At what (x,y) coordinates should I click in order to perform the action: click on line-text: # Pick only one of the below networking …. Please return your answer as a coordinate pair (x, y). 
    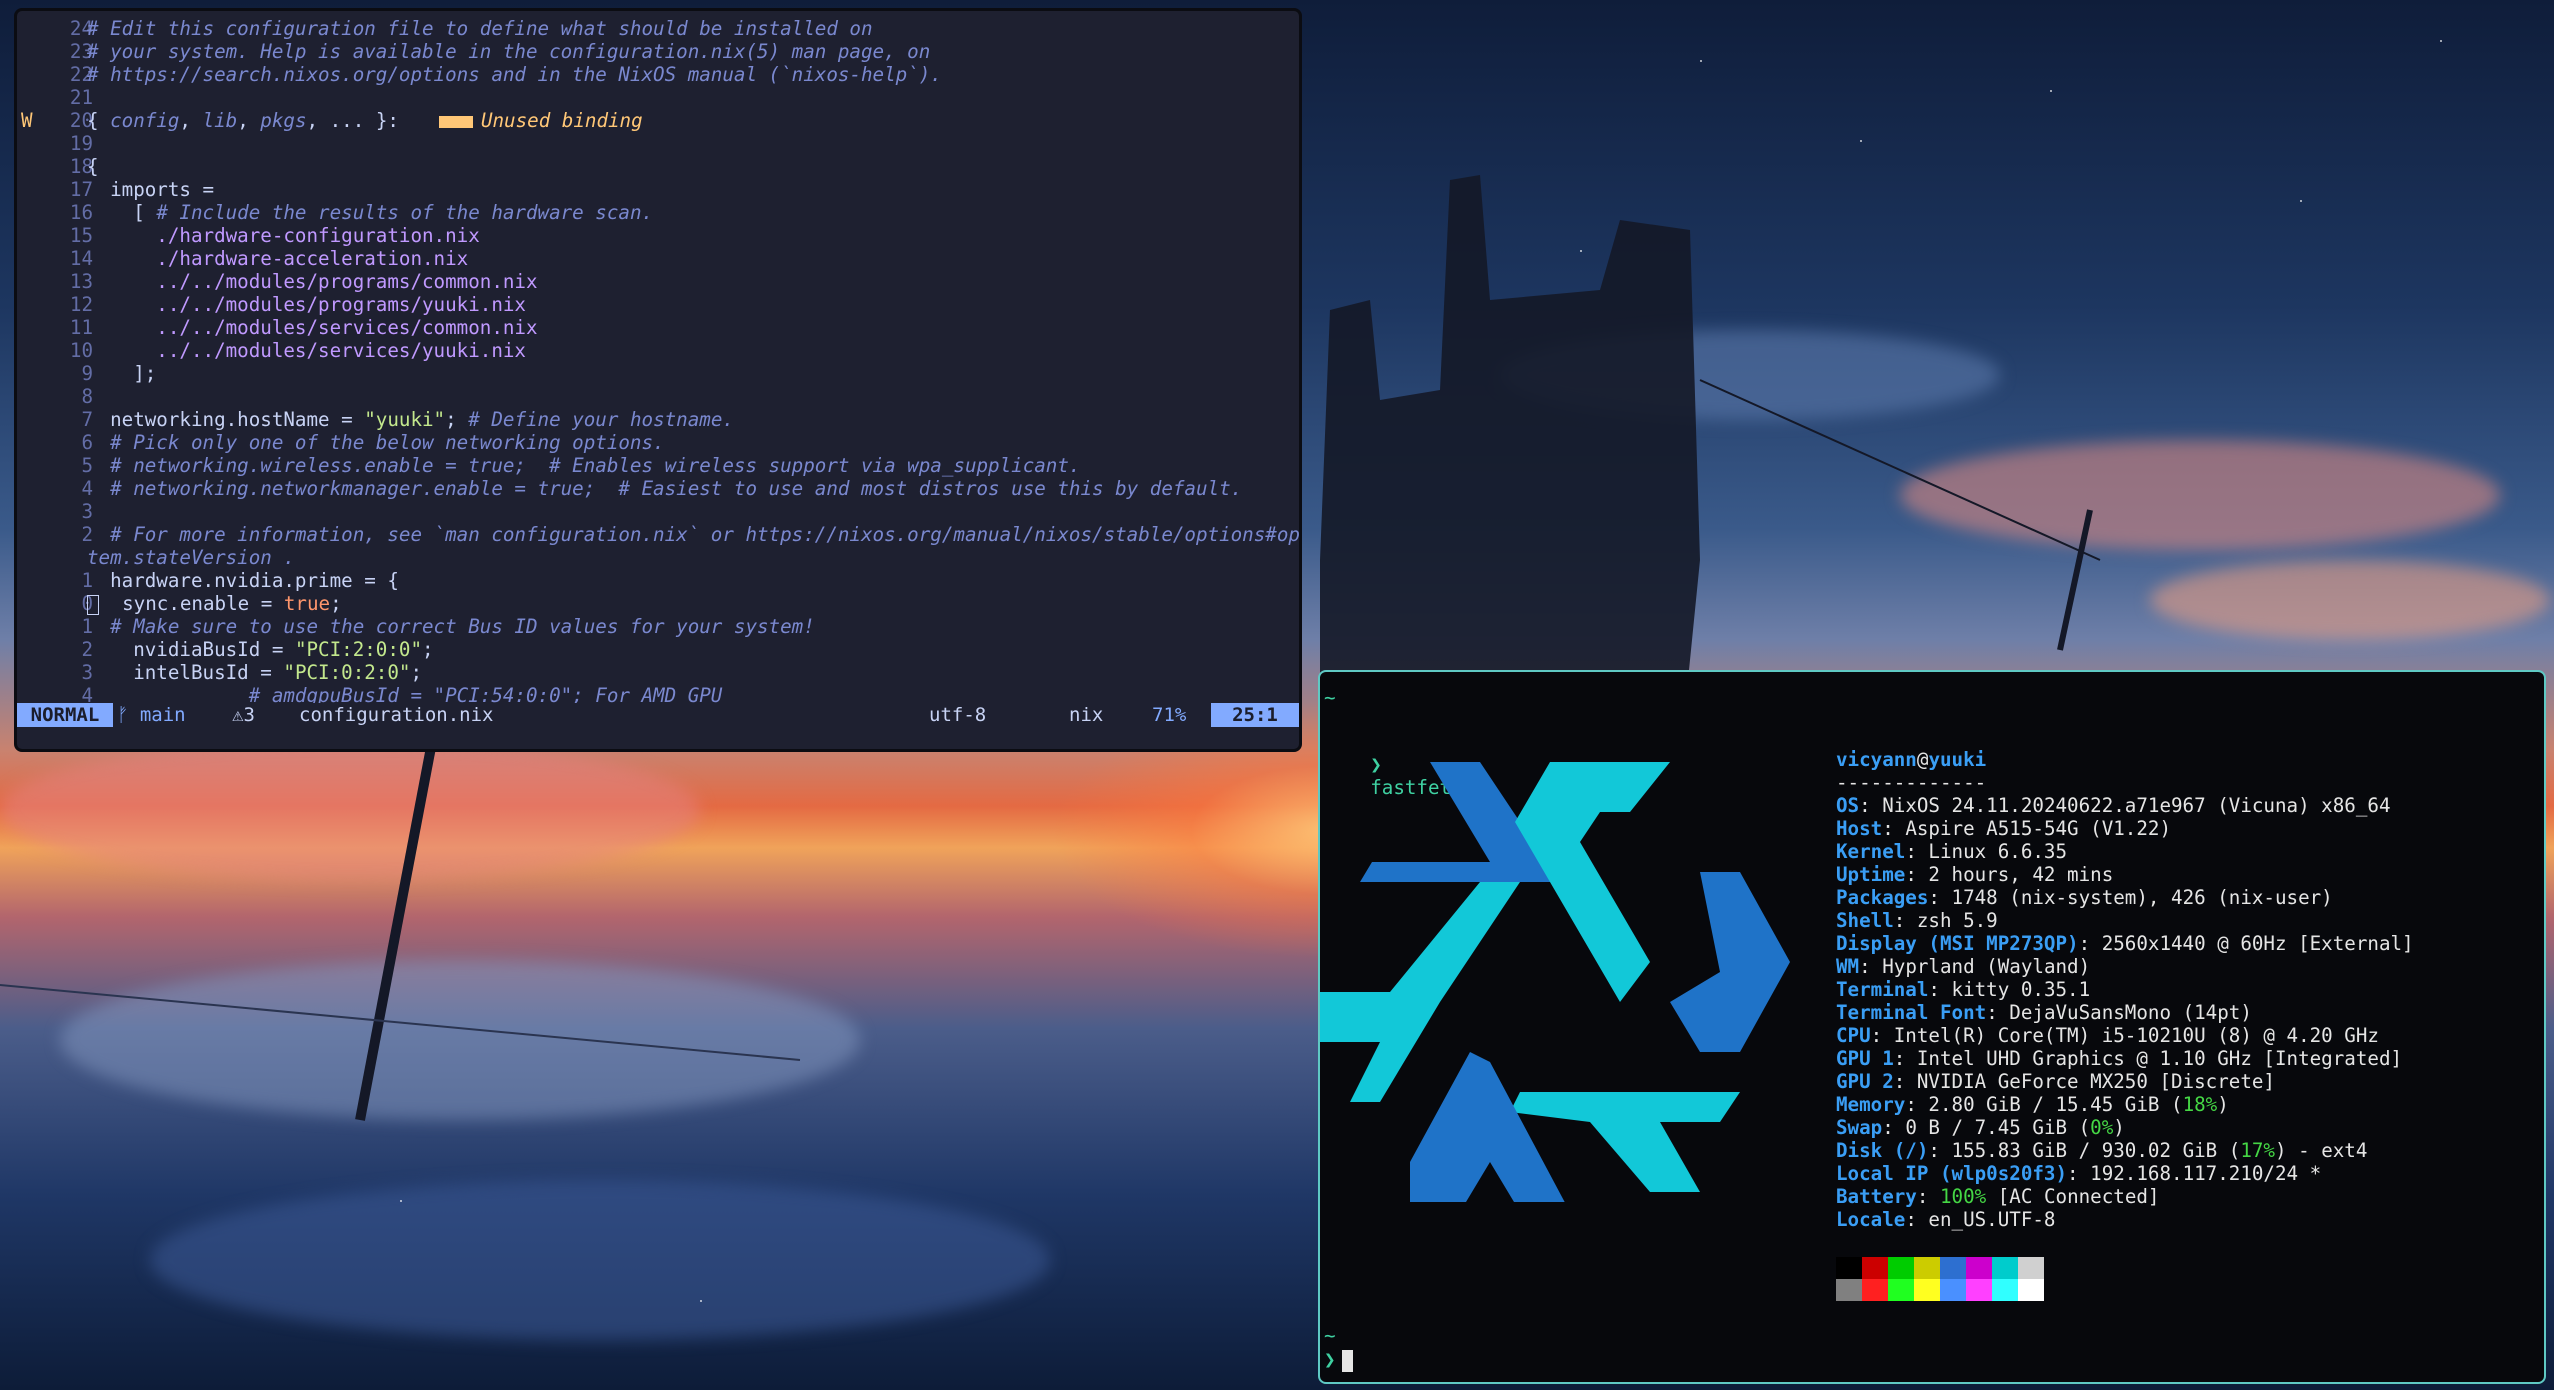
    Looking at the image, I should click on (376, 442).